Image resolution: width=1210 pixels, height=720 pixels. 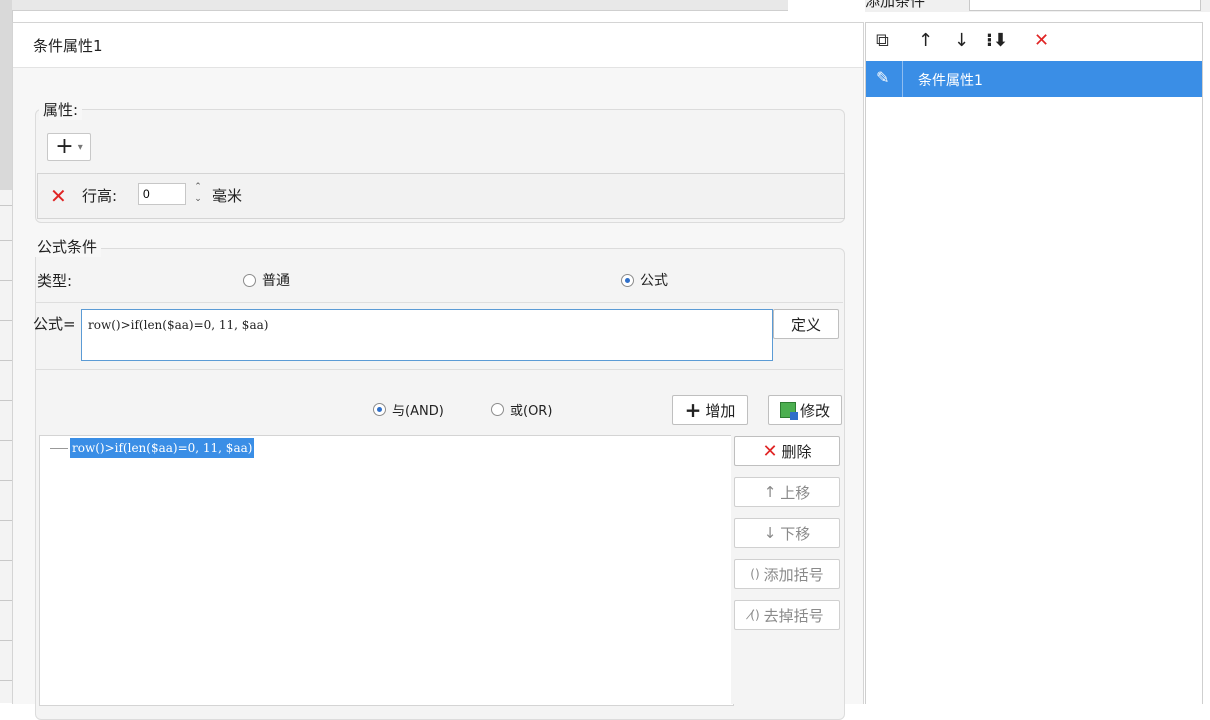 I want to click on delete-button: ✕ 删除, so click(x=787, y=451).